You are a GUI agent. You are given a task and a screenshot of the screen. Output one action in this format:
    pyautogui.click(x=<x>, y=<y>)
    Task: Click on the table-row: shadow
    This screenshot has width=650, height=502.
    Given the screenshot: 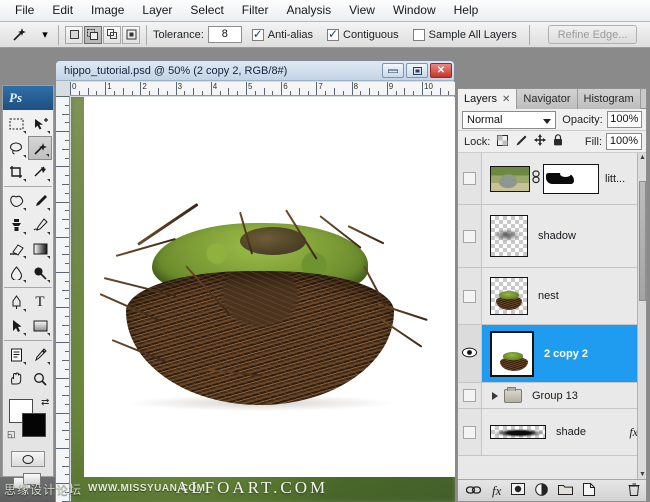 What is the action you would take?
    pyautogui.click(x=552, y=236)
    